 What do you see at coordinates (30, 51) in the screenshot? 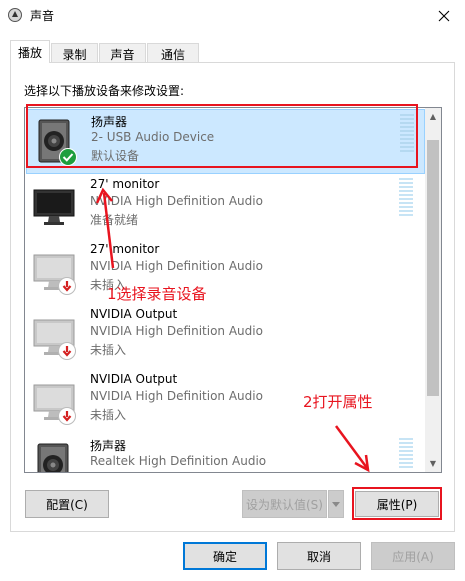
I see `tab-playback: 播放` at bounding box center [30, 51].